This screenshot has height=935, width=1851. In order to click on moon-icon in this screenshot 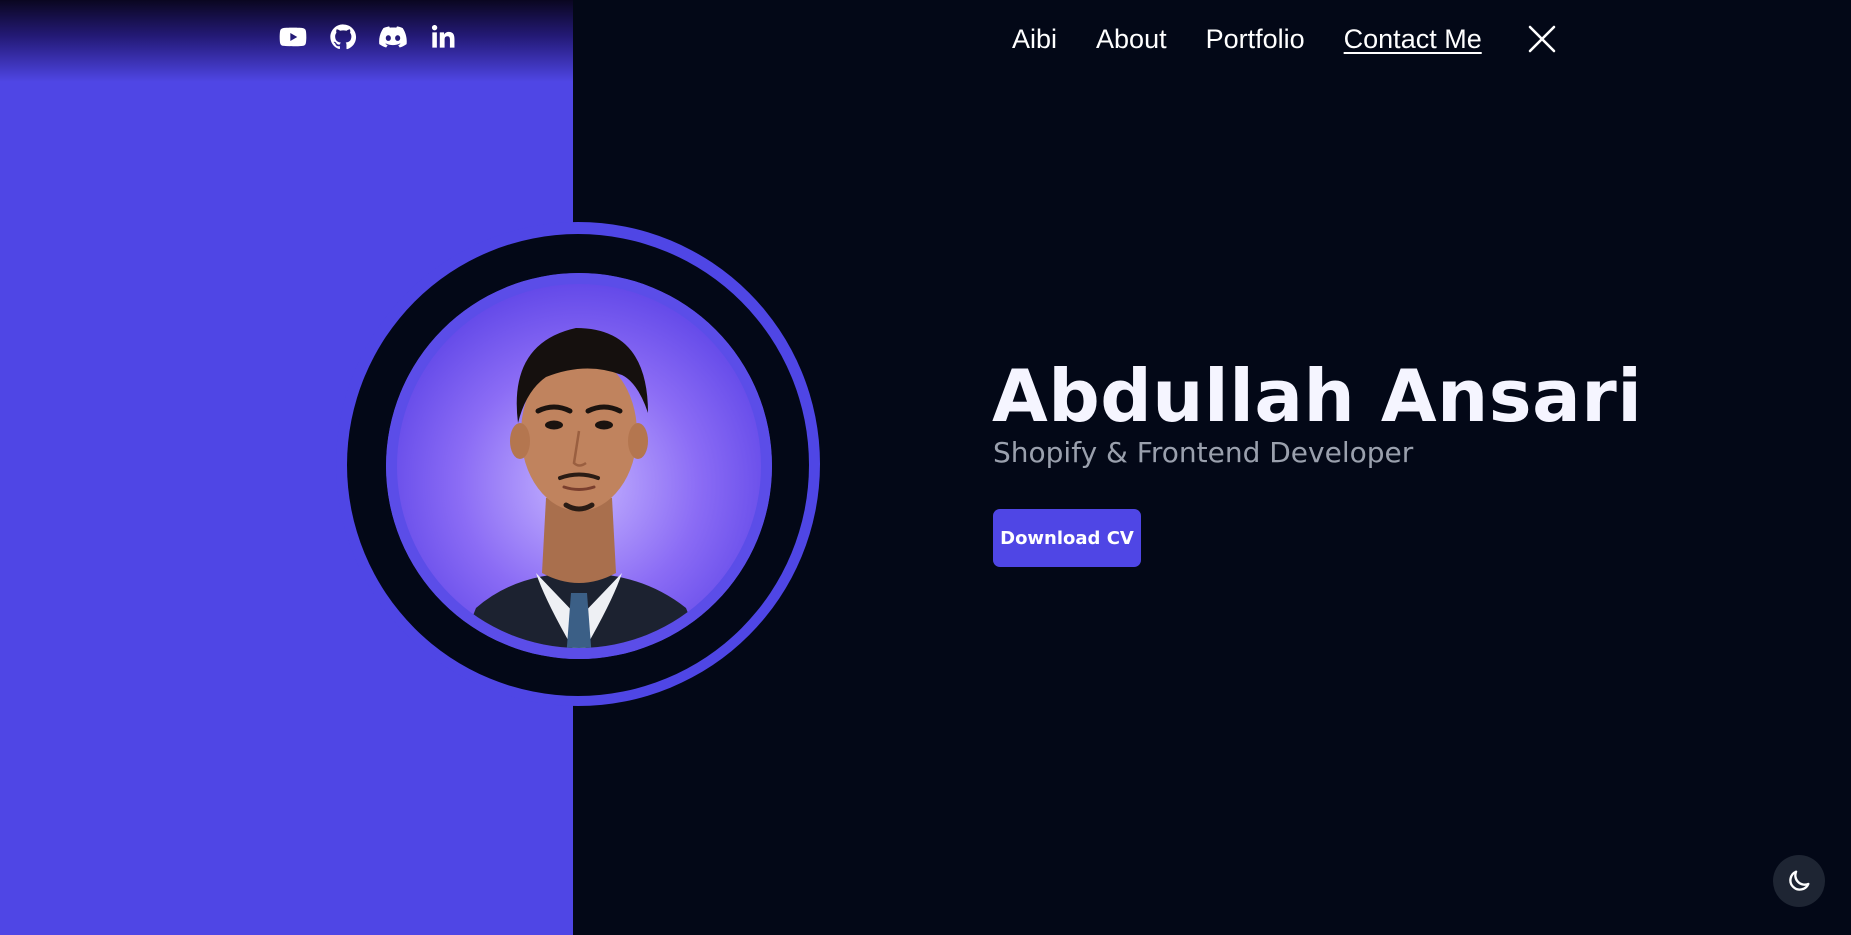, I will do `click(1799, 880)`.